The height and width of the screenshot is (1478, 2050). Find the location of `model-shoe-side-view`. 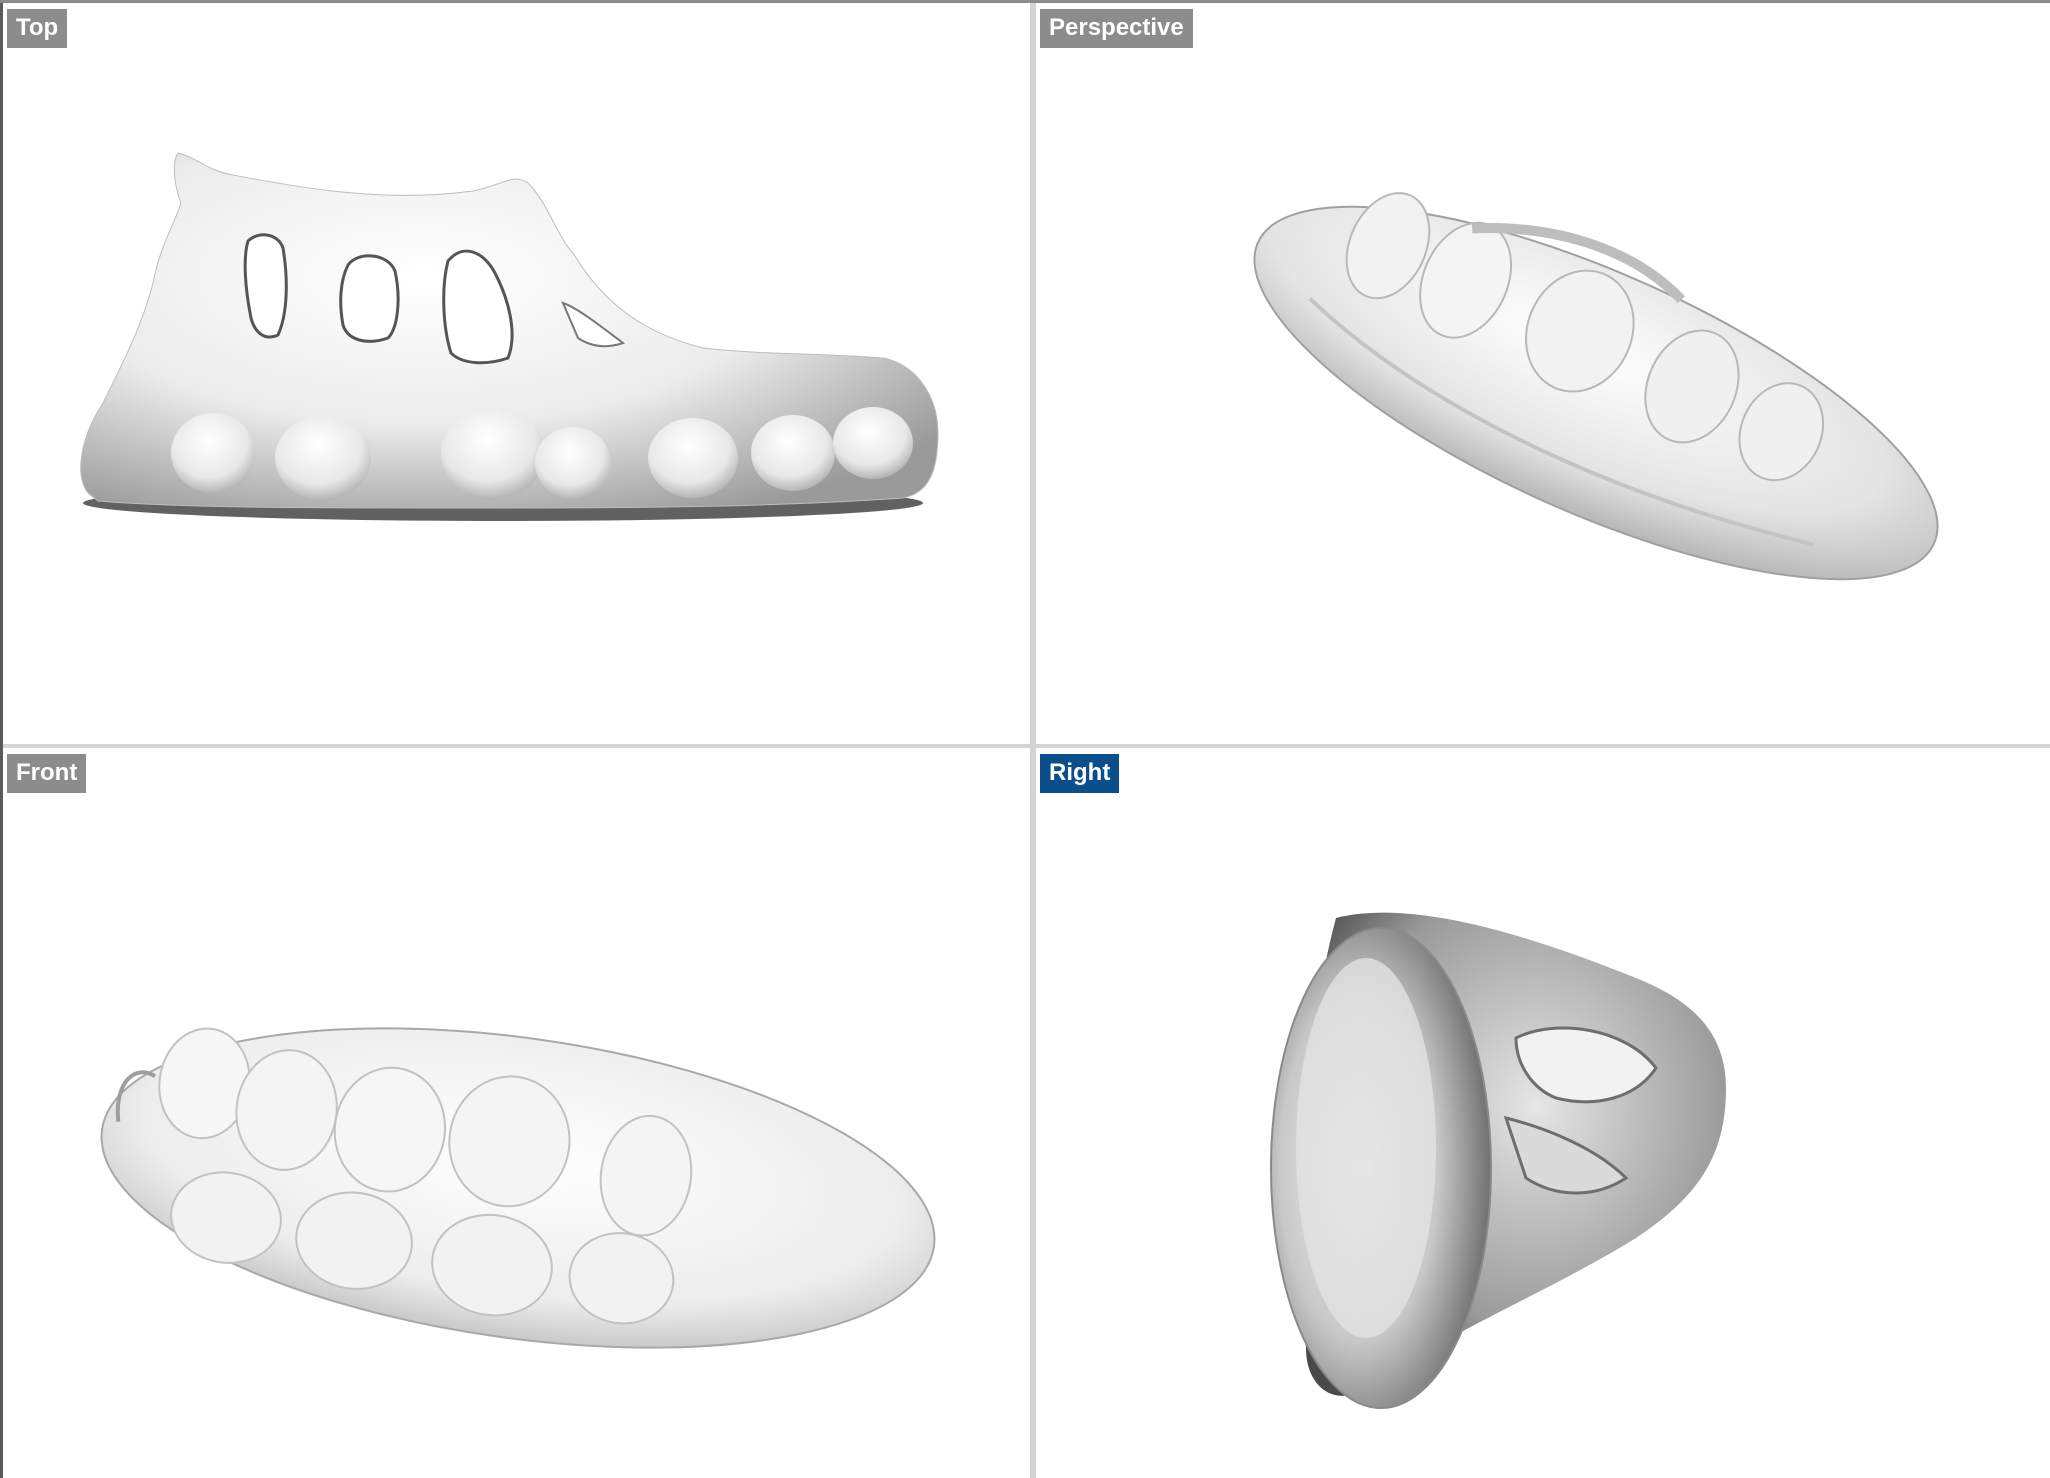

model-shoe-side-view is located at coordinates (509, 336).